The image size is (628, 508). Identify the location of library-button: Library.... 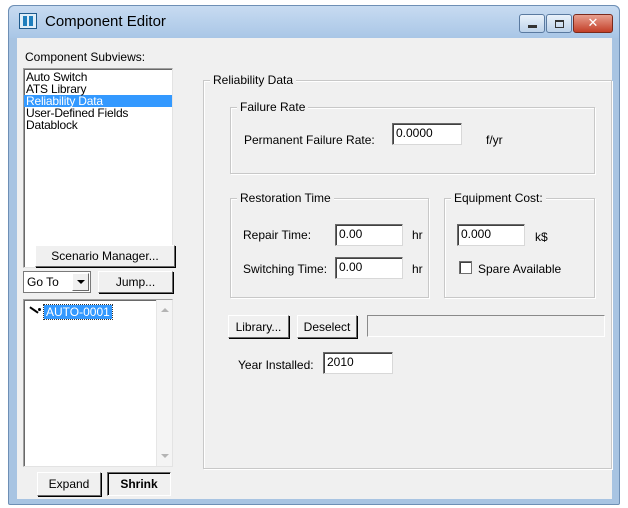
(258, 326).